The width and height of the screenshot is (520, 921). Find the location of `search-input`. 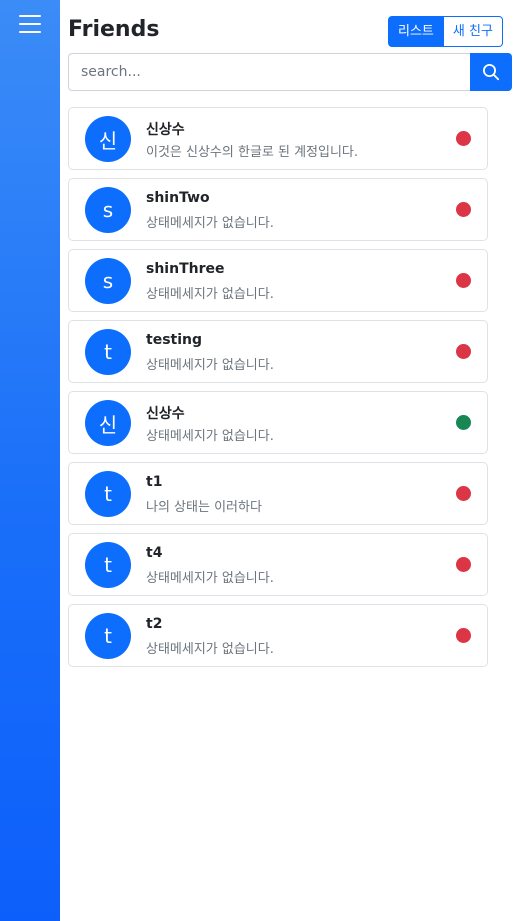

search-input is located at coordinates (269, 72).